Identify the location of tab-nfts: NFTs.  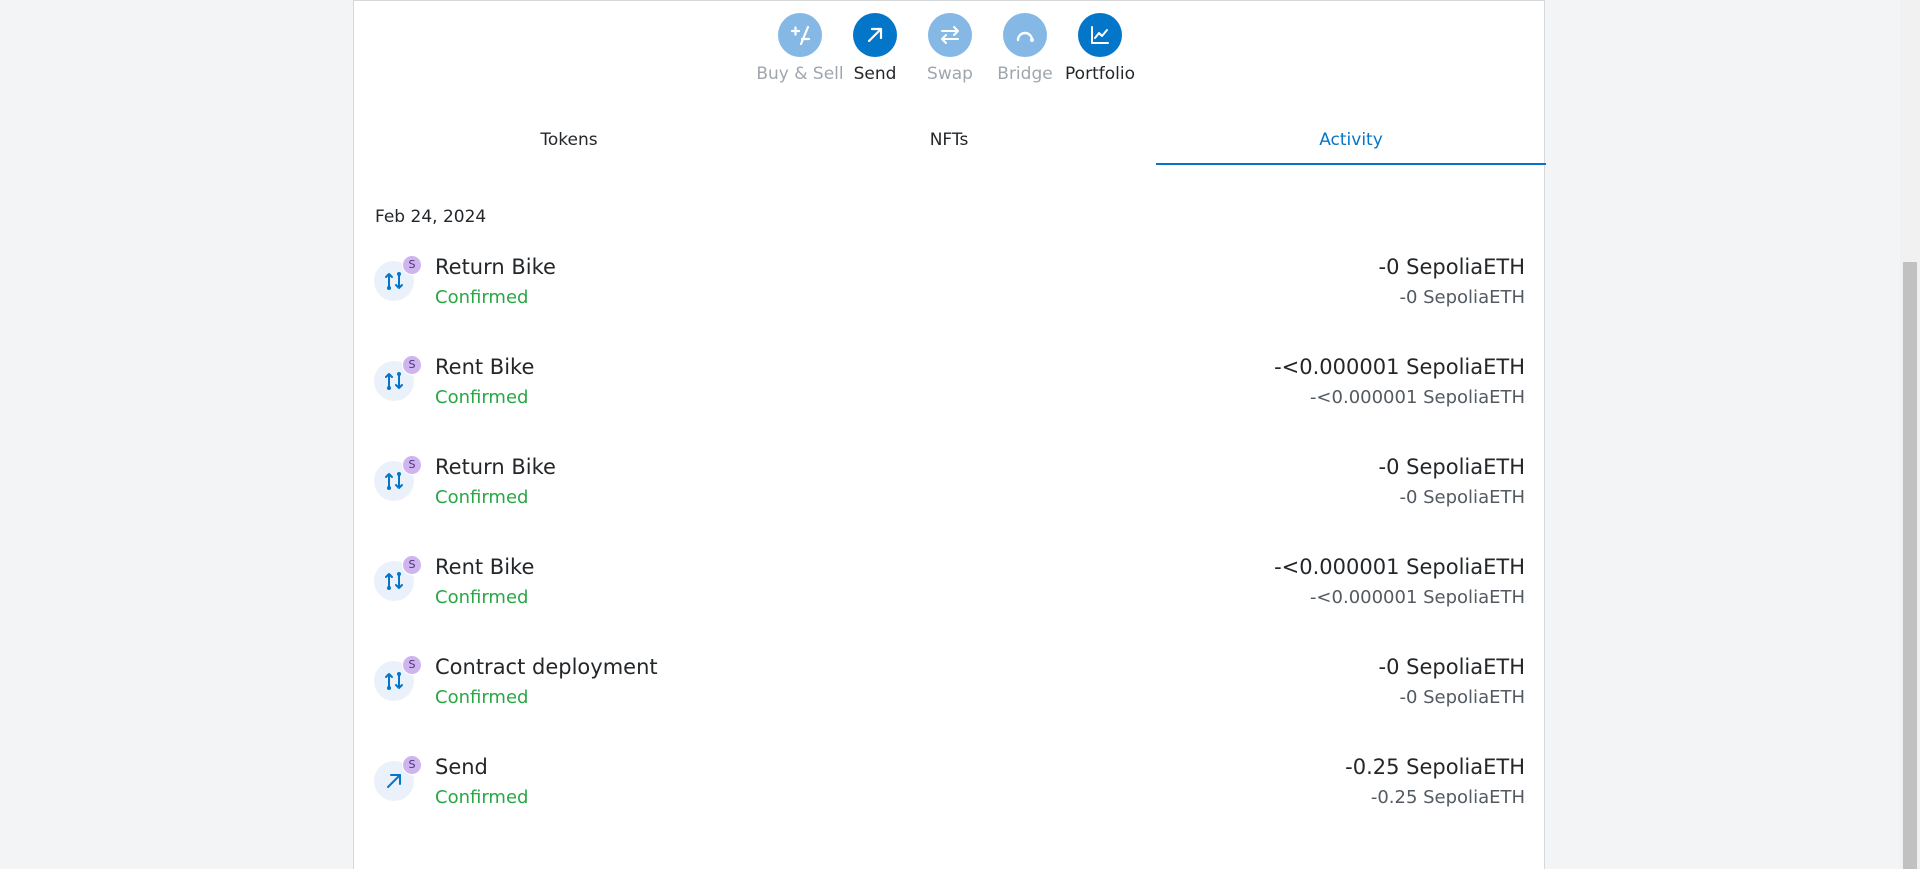
(949, 144).